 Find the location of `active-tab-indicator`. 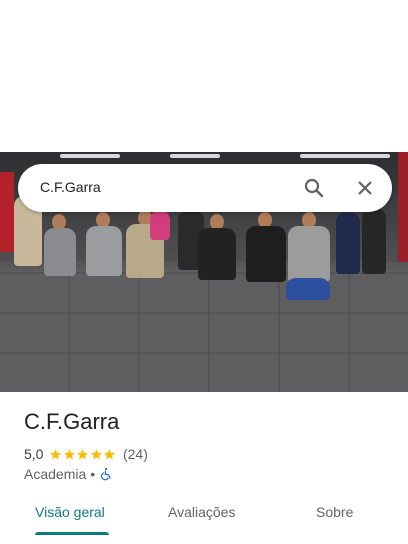

active-tab-indicator is located at coordinates (72, 533).